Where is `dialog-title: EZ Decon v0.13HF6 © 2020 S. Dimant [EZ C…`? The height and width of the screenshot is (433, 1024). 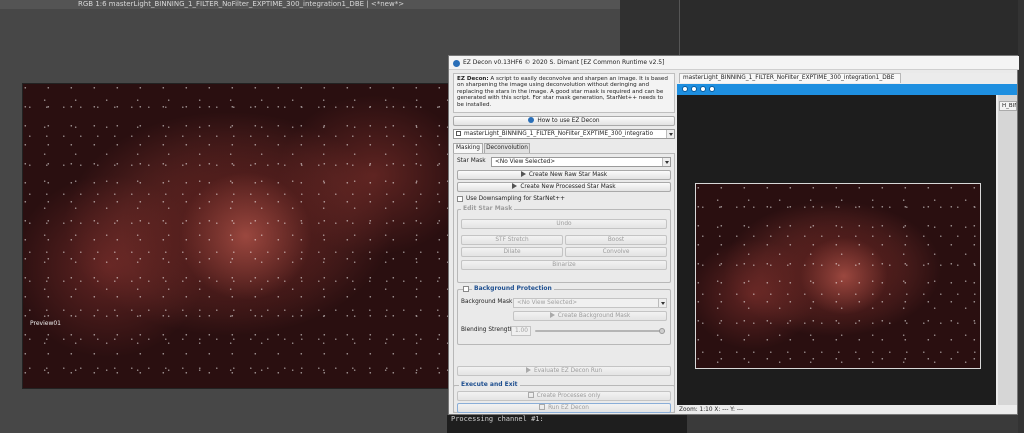 dialog-title: EZ Decon v0.13HF6 © 2020 S. Dimant [EZ C… is located at coordinates (564, 62).